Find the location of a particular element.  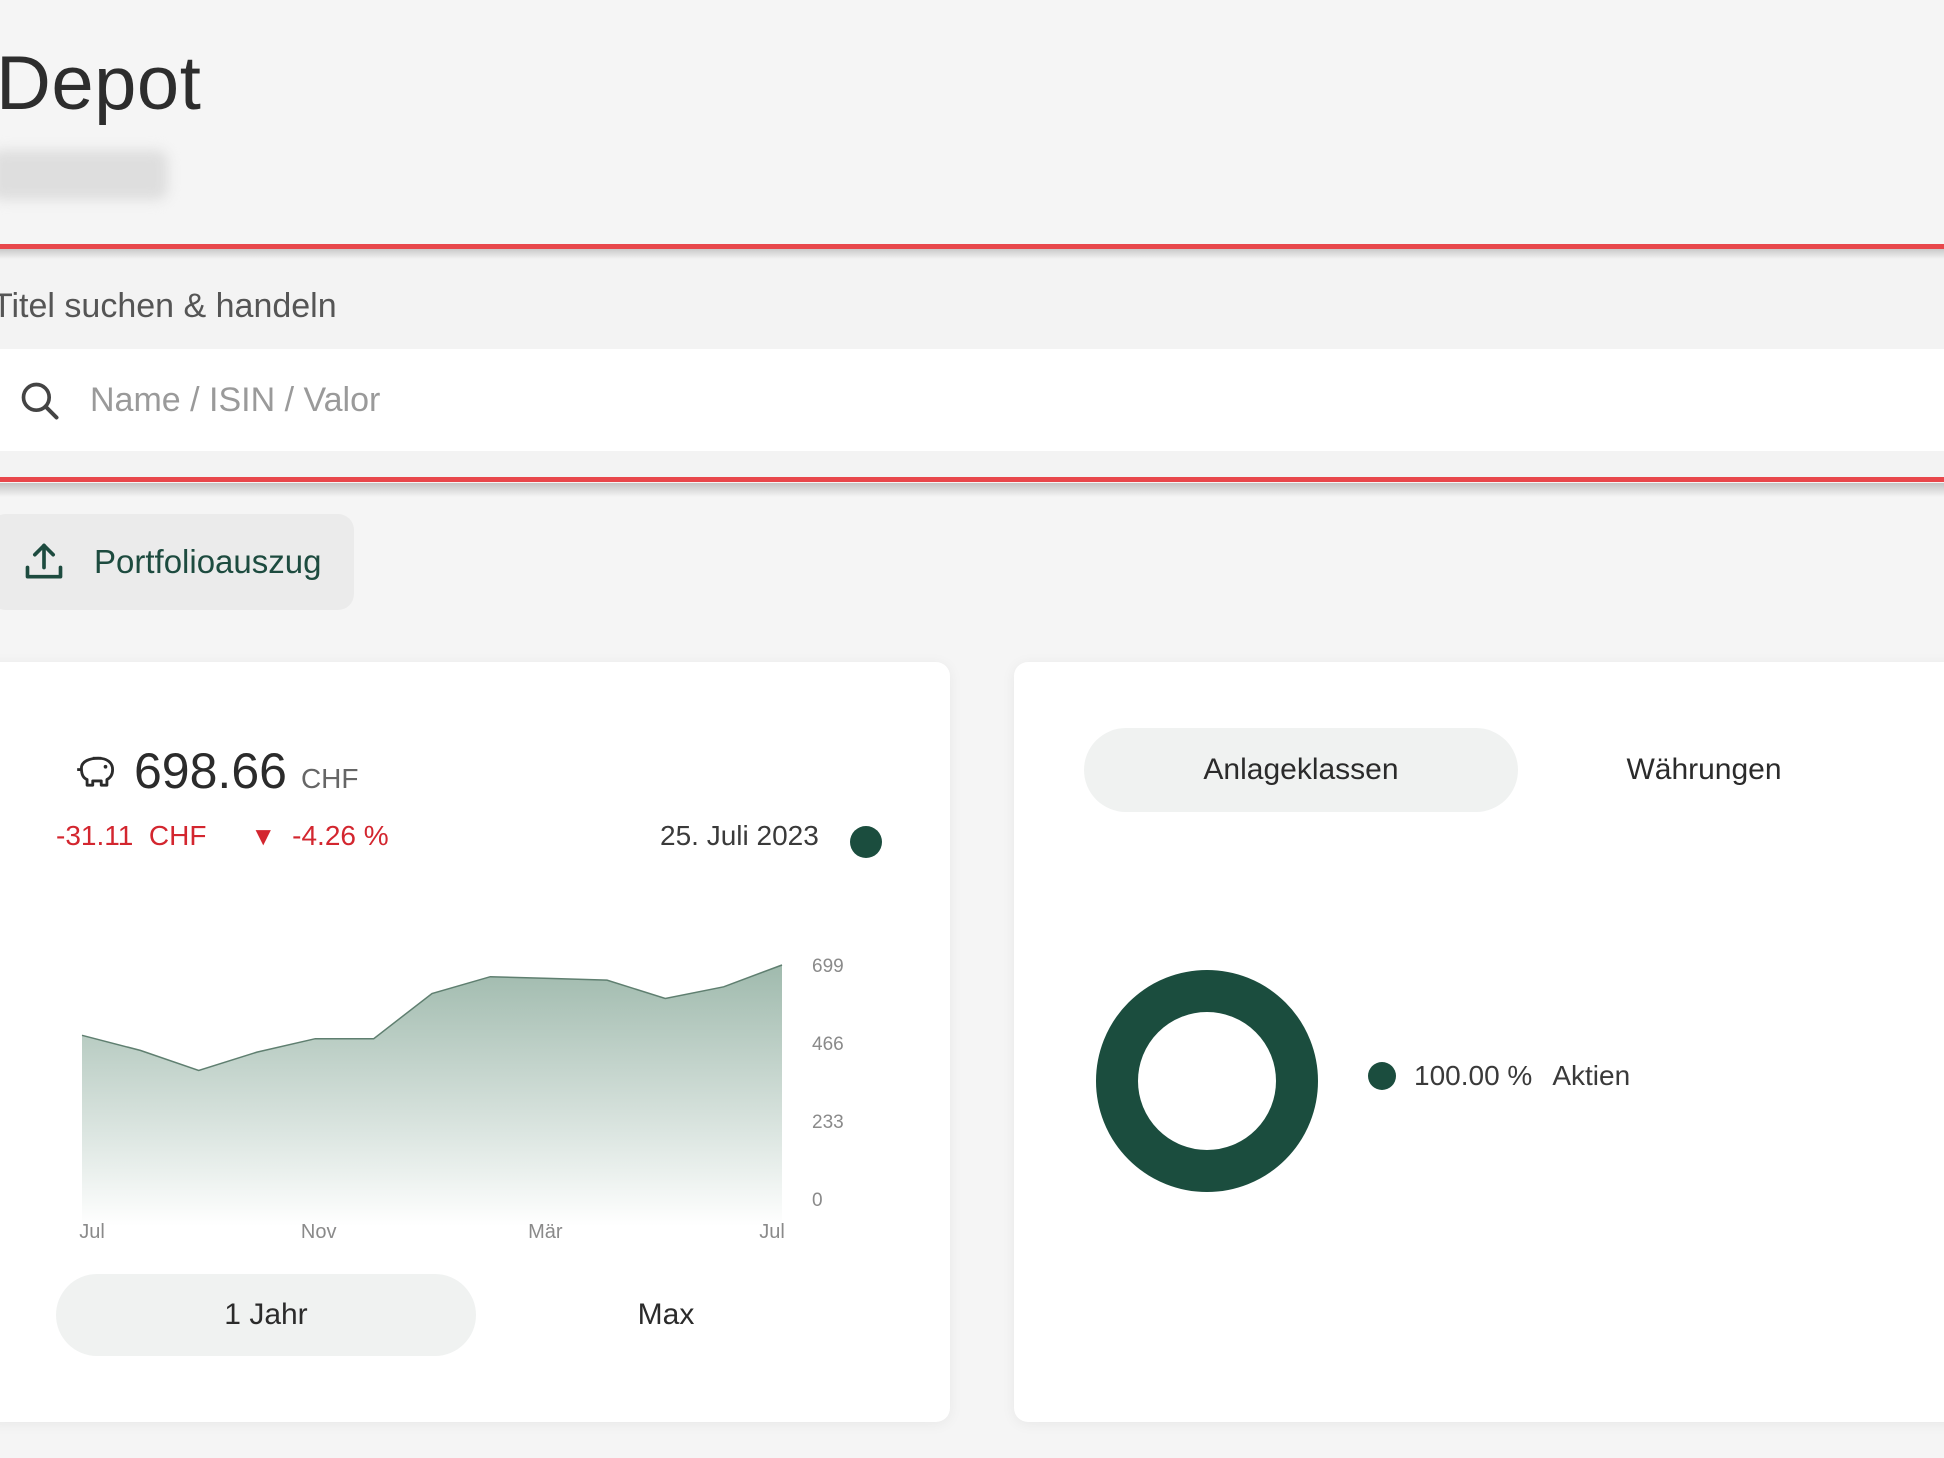

performance-chart: Jul Nov Mär Jul 699 466 233 0 is located at coordinates (461, 1099).